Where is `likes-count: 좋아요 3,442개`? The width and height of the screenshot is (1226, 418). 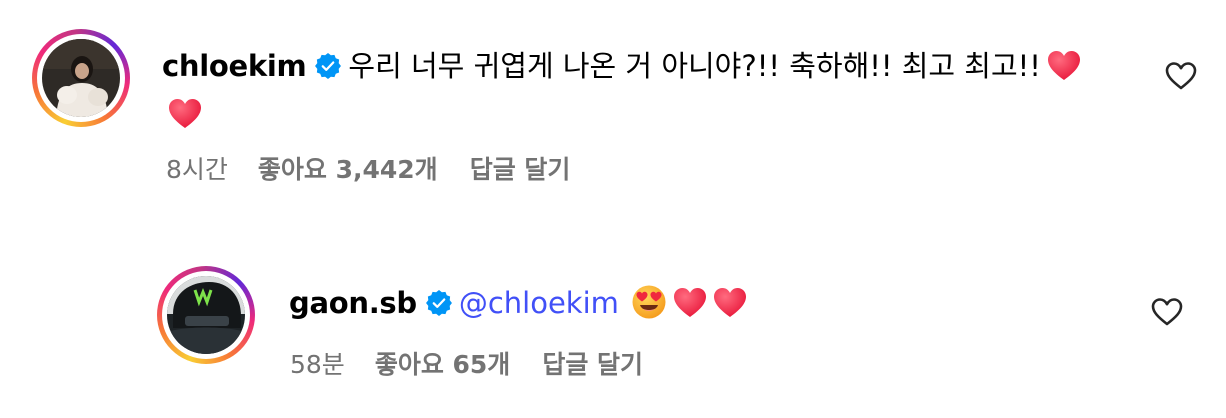 likes-count: 좋아요 3,442개 is located at coordinates (348, 168).